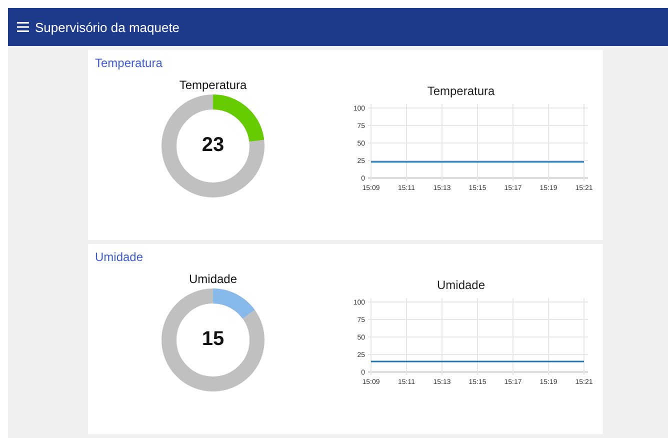 Image resolution: width=668 pixels, height=438 pixels. I want to click on gauge-label: Umidade, so click(213, 279).